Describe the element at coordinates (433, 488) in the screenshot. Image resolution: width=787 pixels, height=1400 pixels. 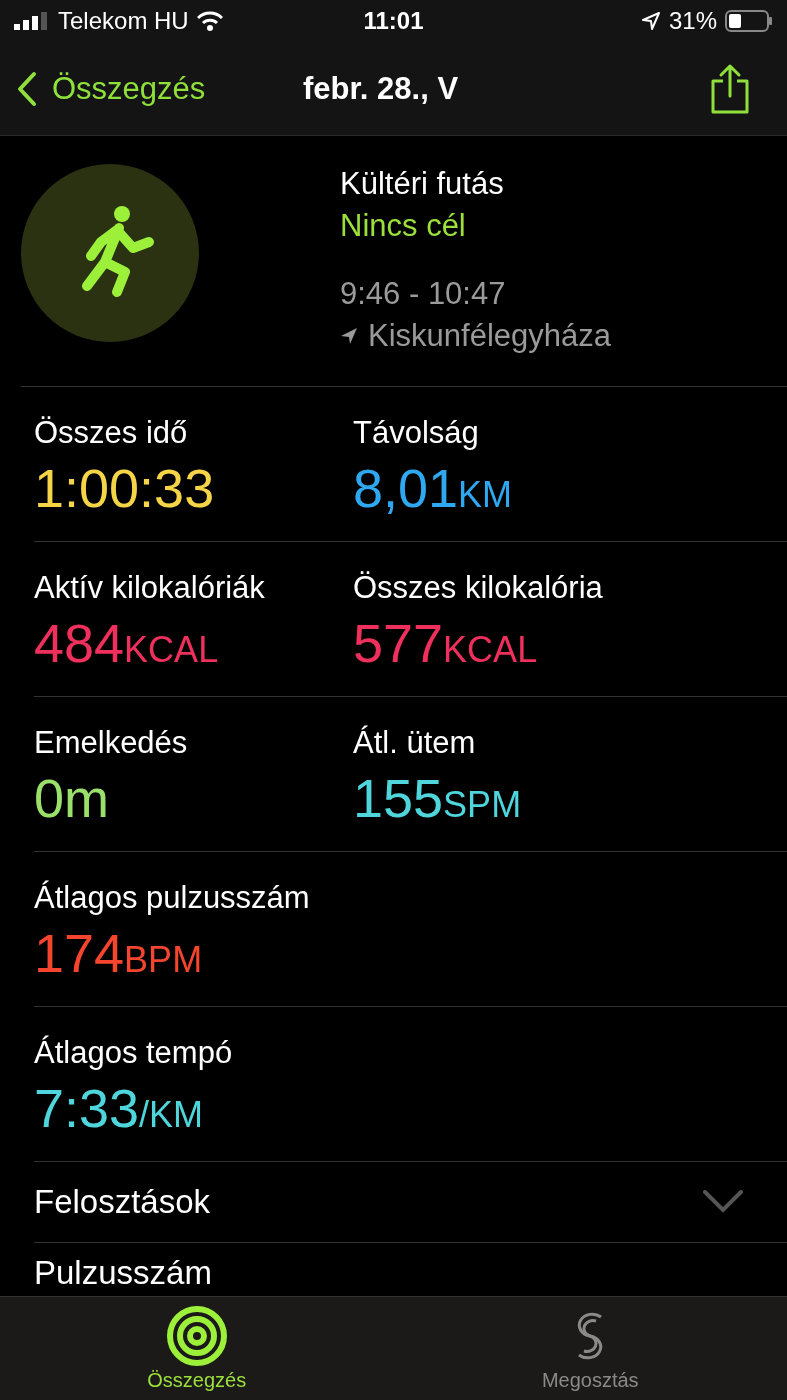
I see `metric-value: 8,01KM` at that location.